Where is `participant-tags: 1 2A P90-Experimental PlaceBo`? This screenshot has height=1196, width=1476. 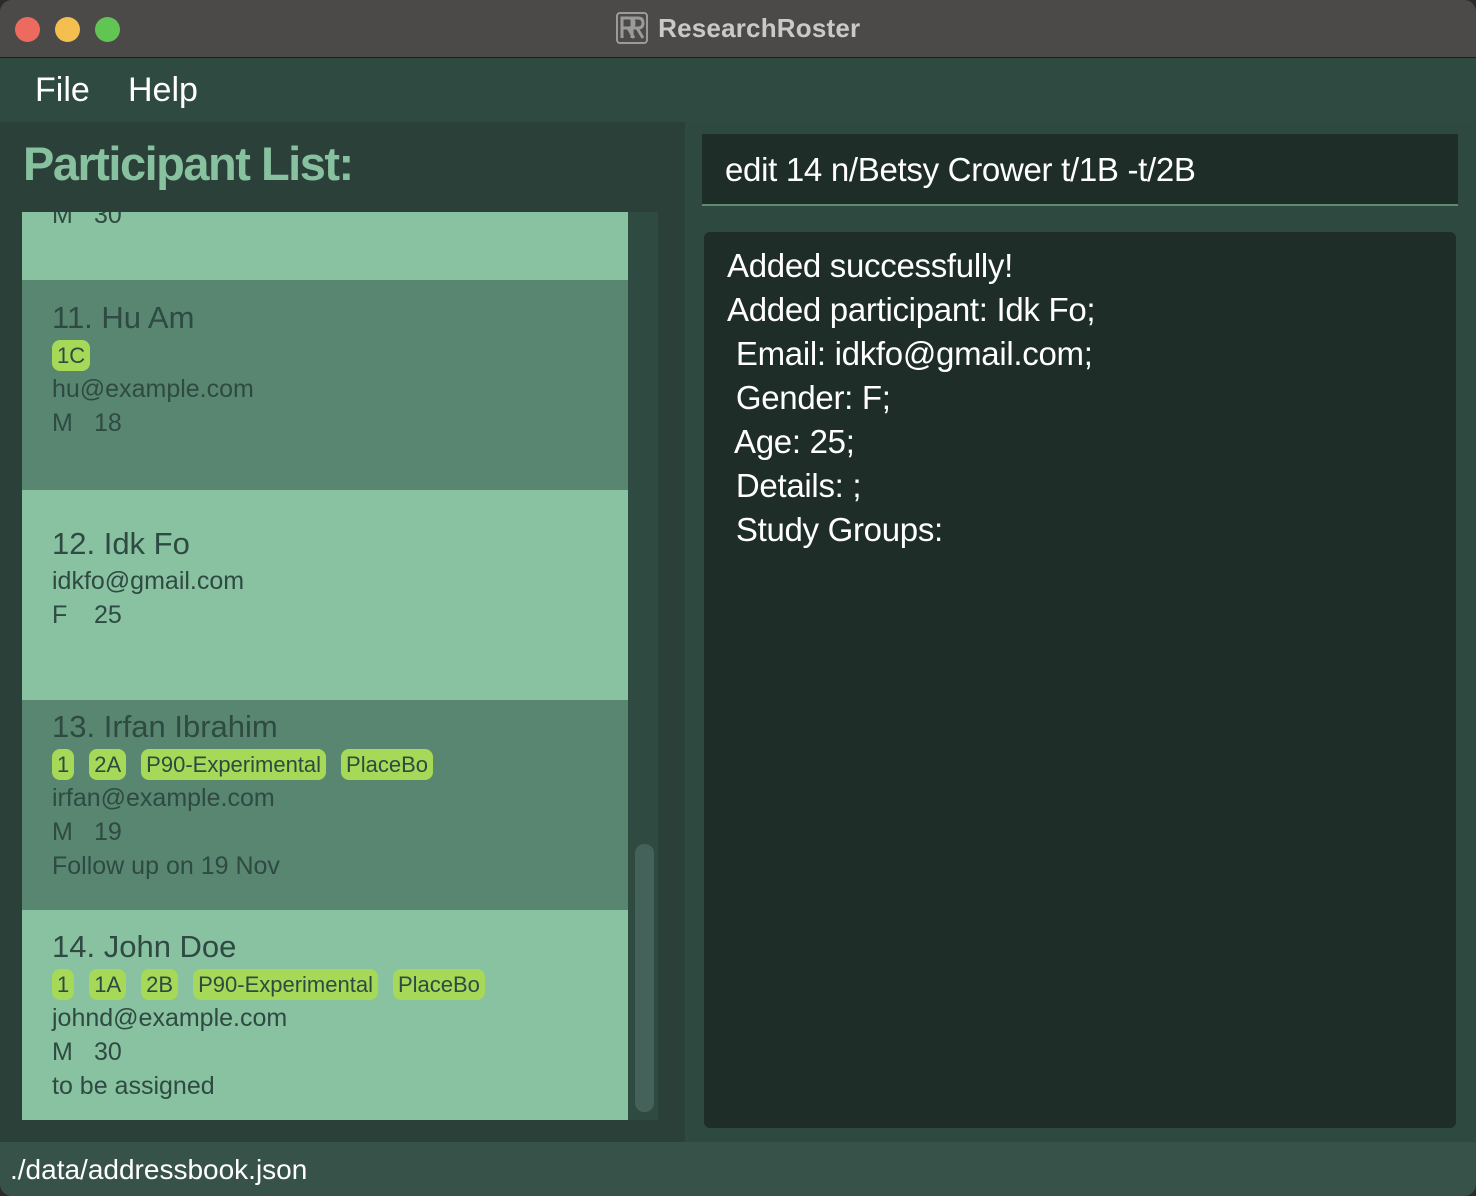
participant-tags: 1 2A P90-Experimental PlaceBo is located at coordinates (340, 764).